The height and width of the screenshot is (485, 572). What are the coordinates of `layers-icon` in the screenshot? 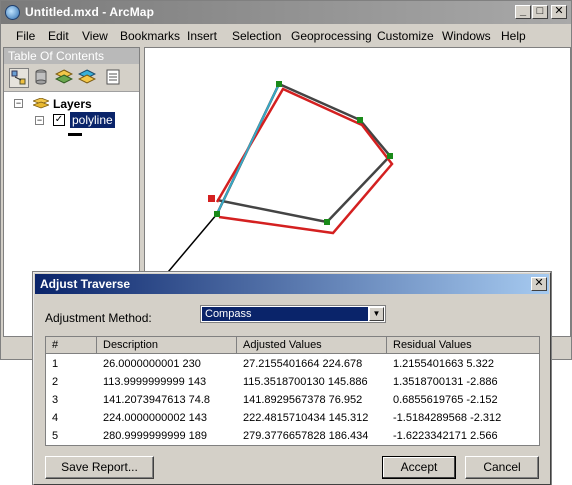 It's located at (41, 103).